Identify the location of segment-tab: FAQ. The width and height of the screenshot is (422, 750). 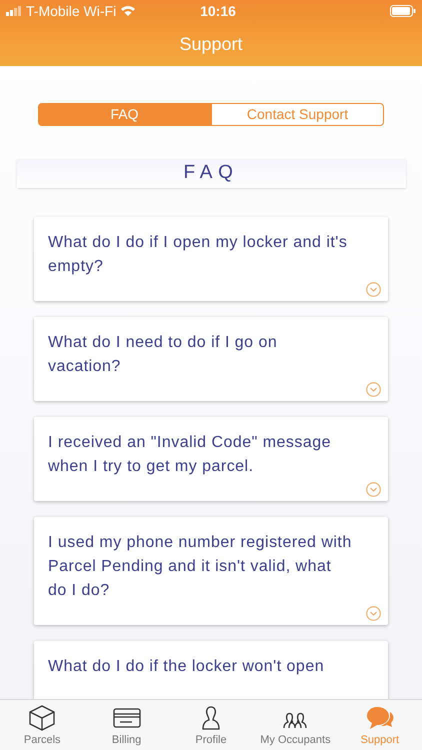
(124, 114).